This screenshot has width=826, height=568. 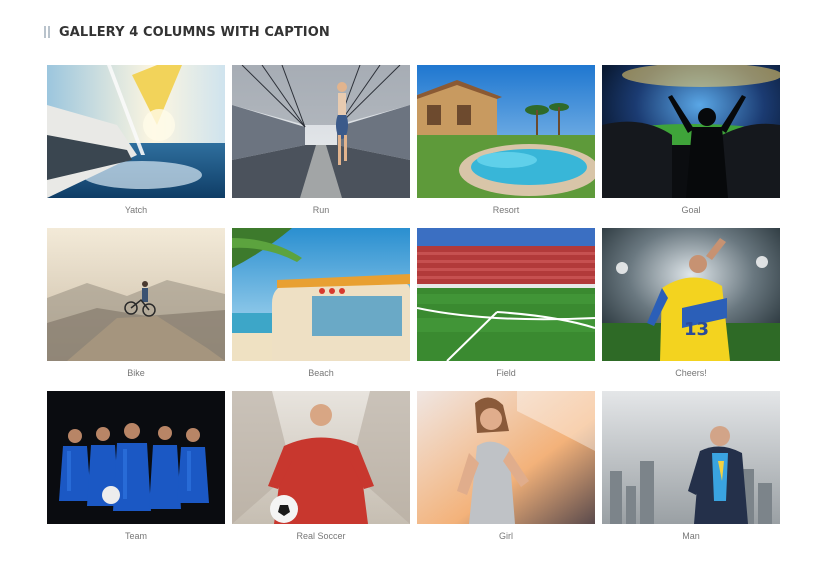 I want to click on gallery-item-bike: Bike, so click(x=136, y=309).